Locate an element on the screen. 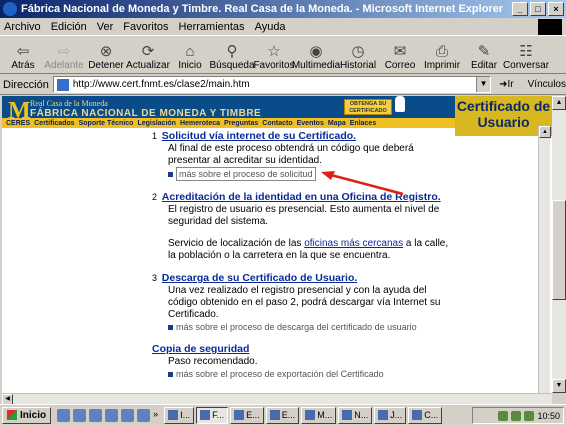  home-icon: ⌂ is located at coordinates (190, 51).